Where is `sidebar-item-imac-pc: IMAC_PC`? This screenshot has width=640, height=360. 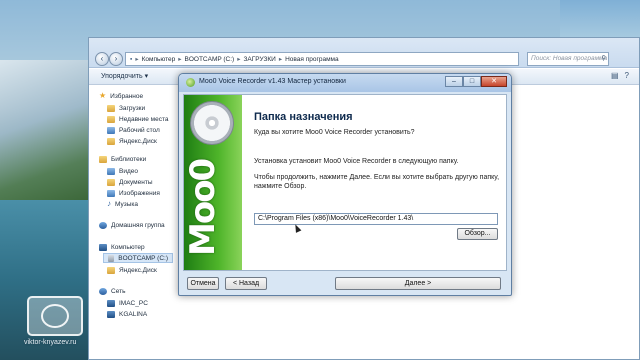
sidebar-item-imac-pc: IMAC_PC is located at coordinates (127, 303).